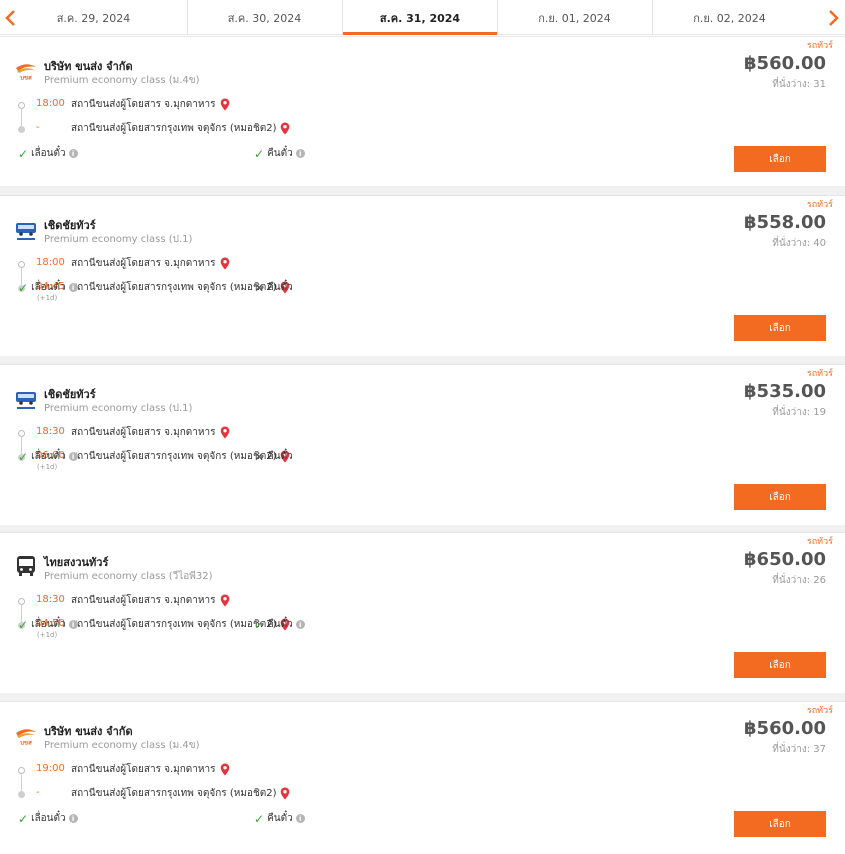  What do you see at coordinates (785, 391) in the screenshot?
I see `ticket-price: ฿535.00` at bounding box center [785, 391].